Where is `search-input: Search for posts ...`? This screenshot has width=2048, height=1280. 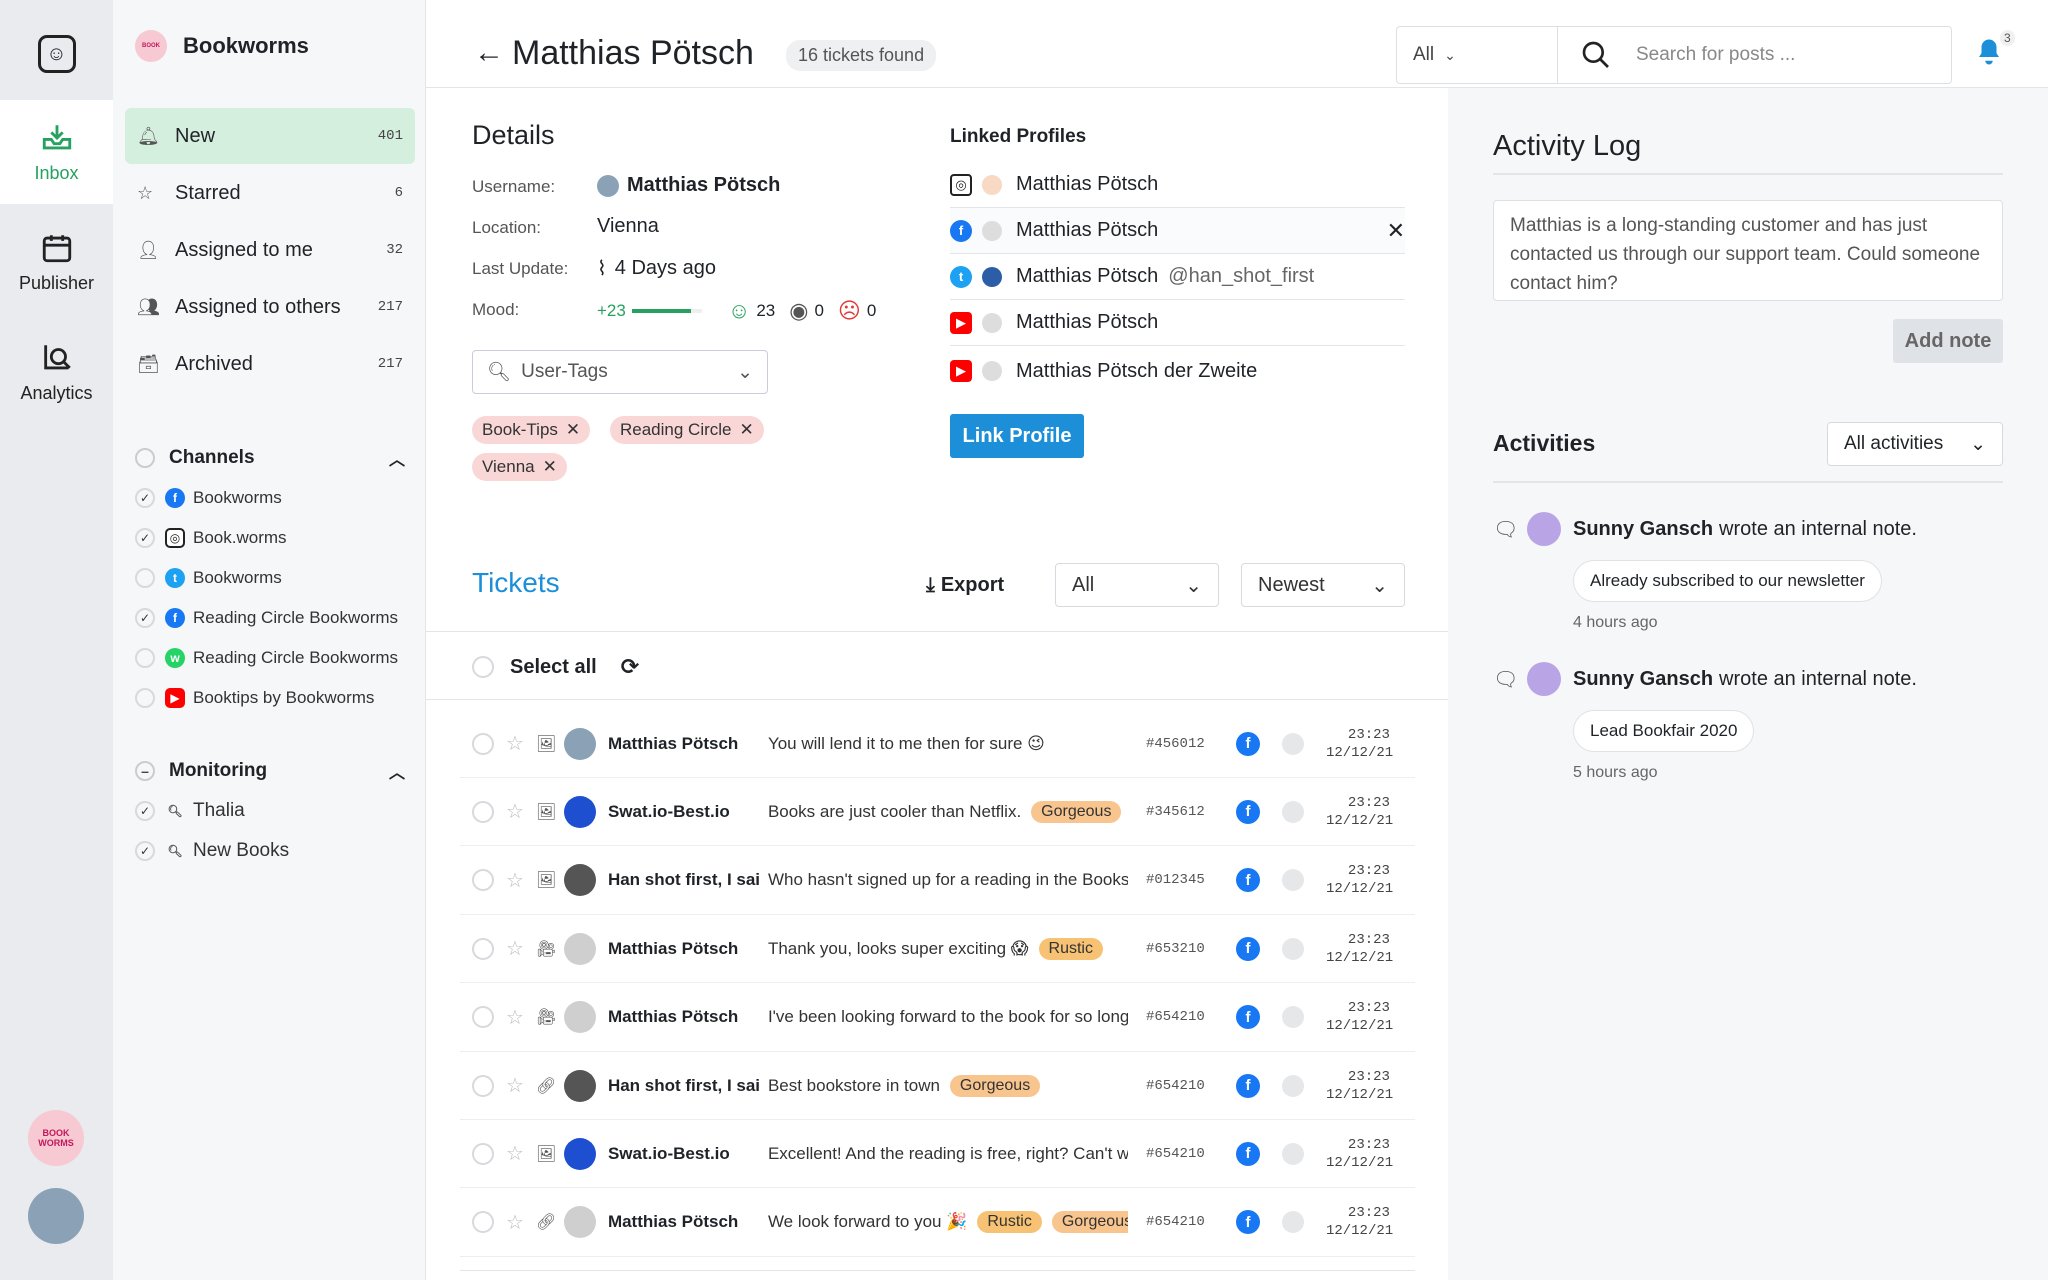 search-input: Search for posts ... is located at coordinates (1754, 55).